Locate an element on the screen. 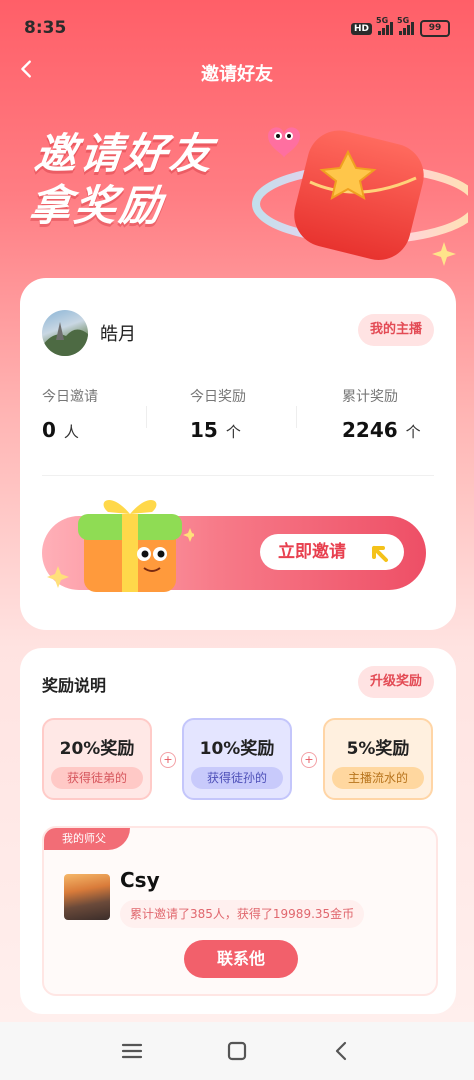 Image resolution: width=474 pixels, height=1080 pixels. stat-today-rewards: 今日奖励 15 个 is located at coordinates (218, 414).